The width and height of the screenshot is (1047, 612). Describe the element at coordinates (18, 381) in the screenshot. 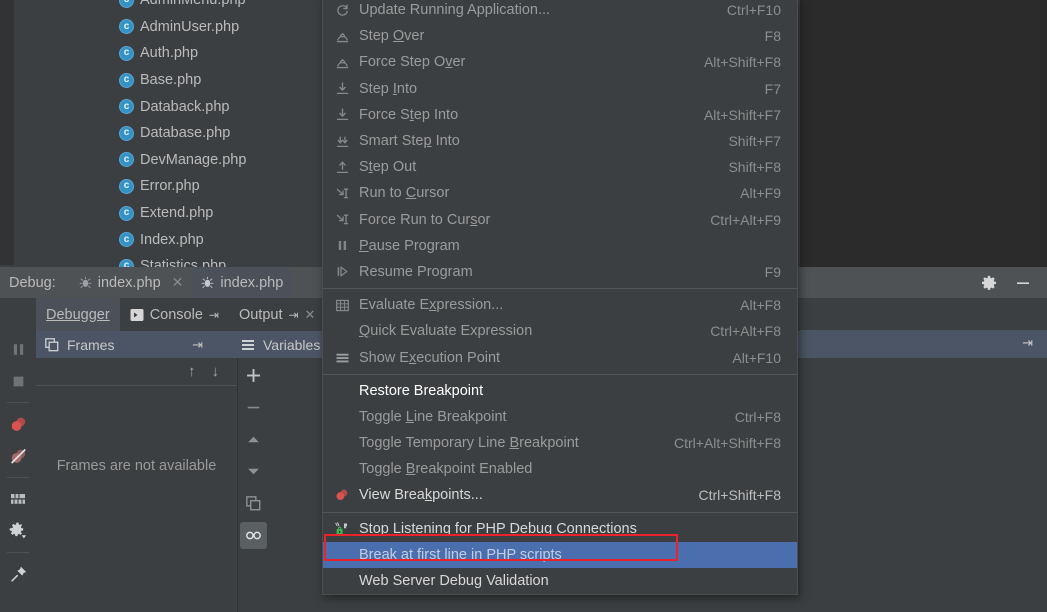

I see `stop-button` at that location.